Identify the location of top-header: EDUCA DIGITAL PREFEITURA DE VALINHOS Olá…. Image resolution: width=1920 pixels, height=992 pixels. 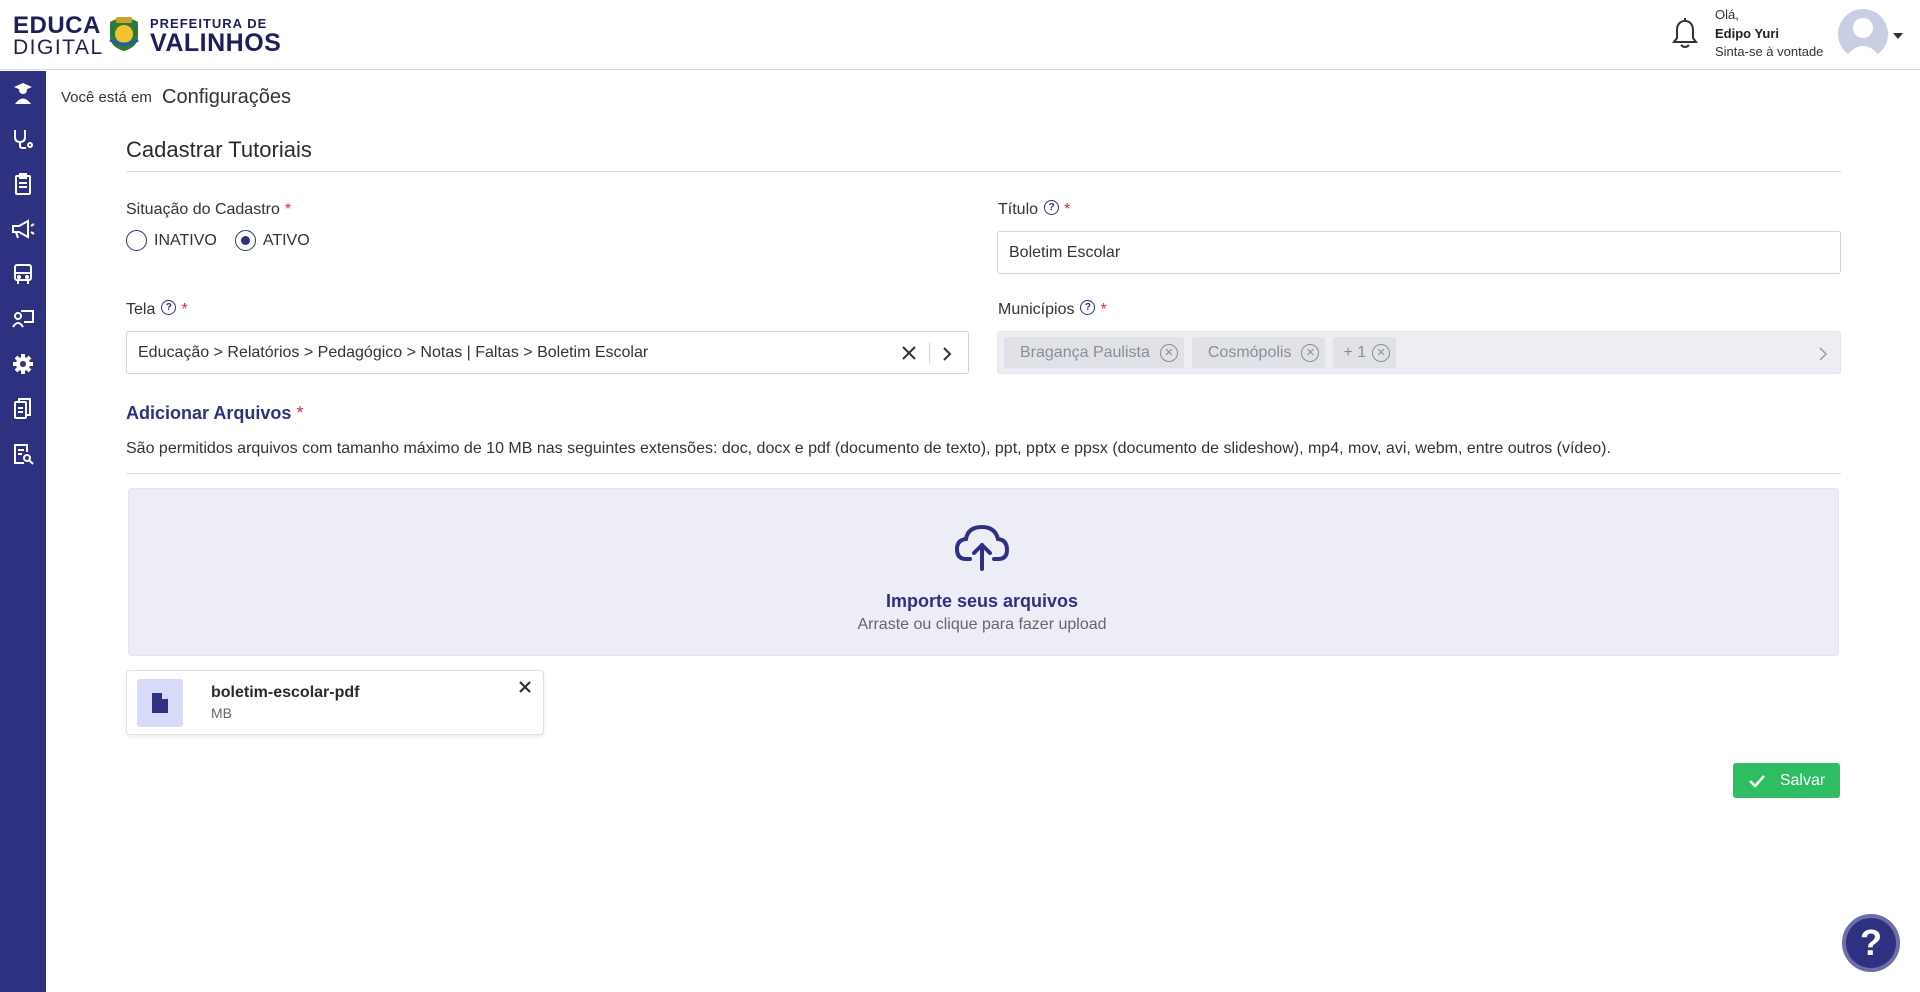
(960, 35).